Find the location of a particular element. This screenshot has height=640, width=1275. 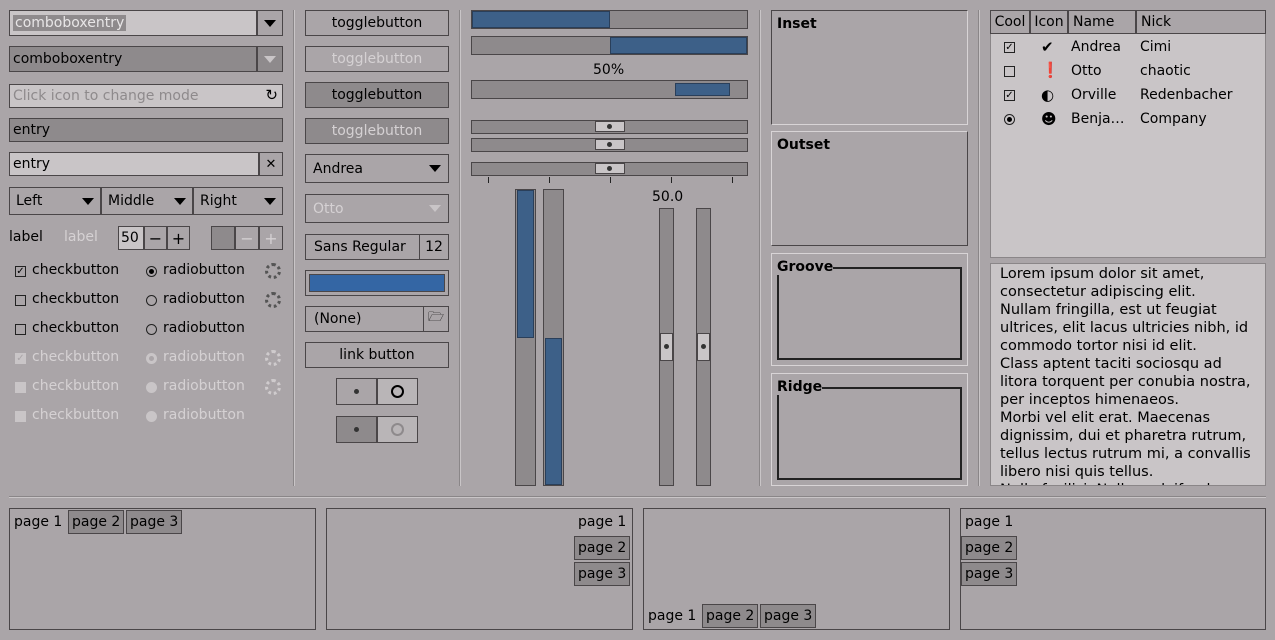

warning-circle-icon: ❗ is located at coordinates (1050, 70).